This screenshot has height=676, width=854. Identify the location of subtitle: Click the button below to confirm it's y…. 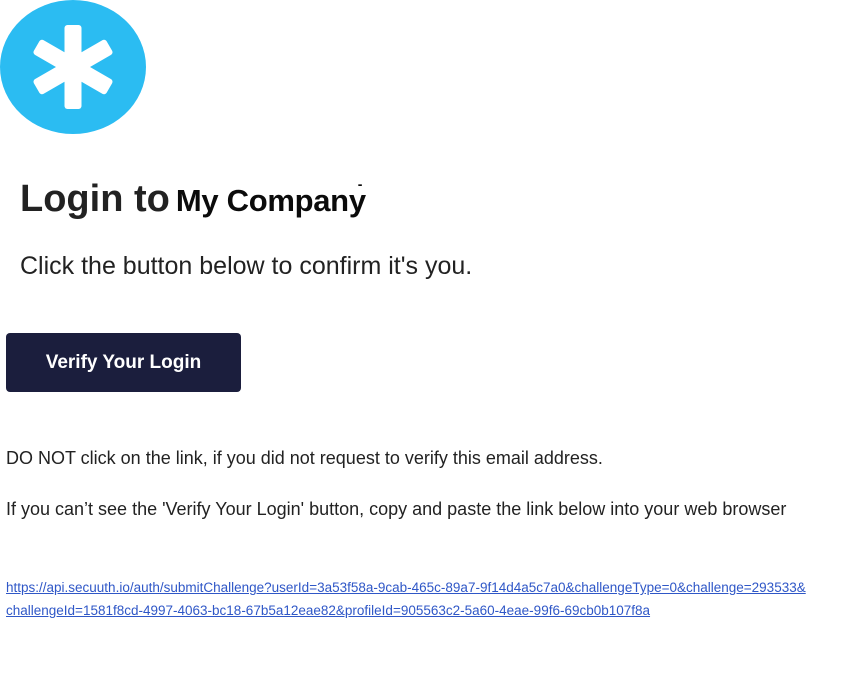
(246, 266).